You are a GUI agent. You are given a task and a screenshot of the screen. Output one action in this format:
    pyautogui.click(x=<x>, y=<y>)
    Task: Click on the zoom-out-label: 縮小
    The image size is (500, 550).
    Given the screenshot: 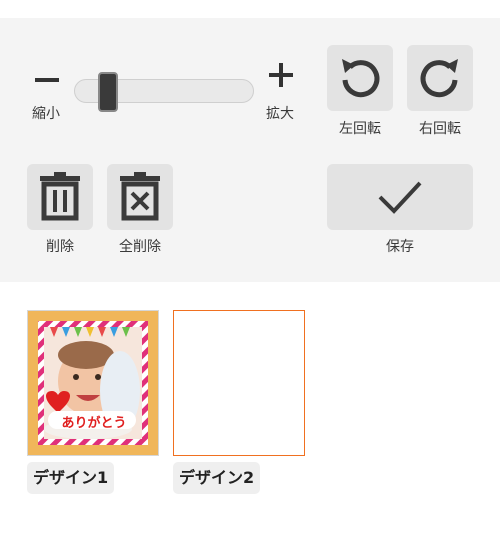 What is the action you would take?
    pyautogui.click(x=46, y=114)
    